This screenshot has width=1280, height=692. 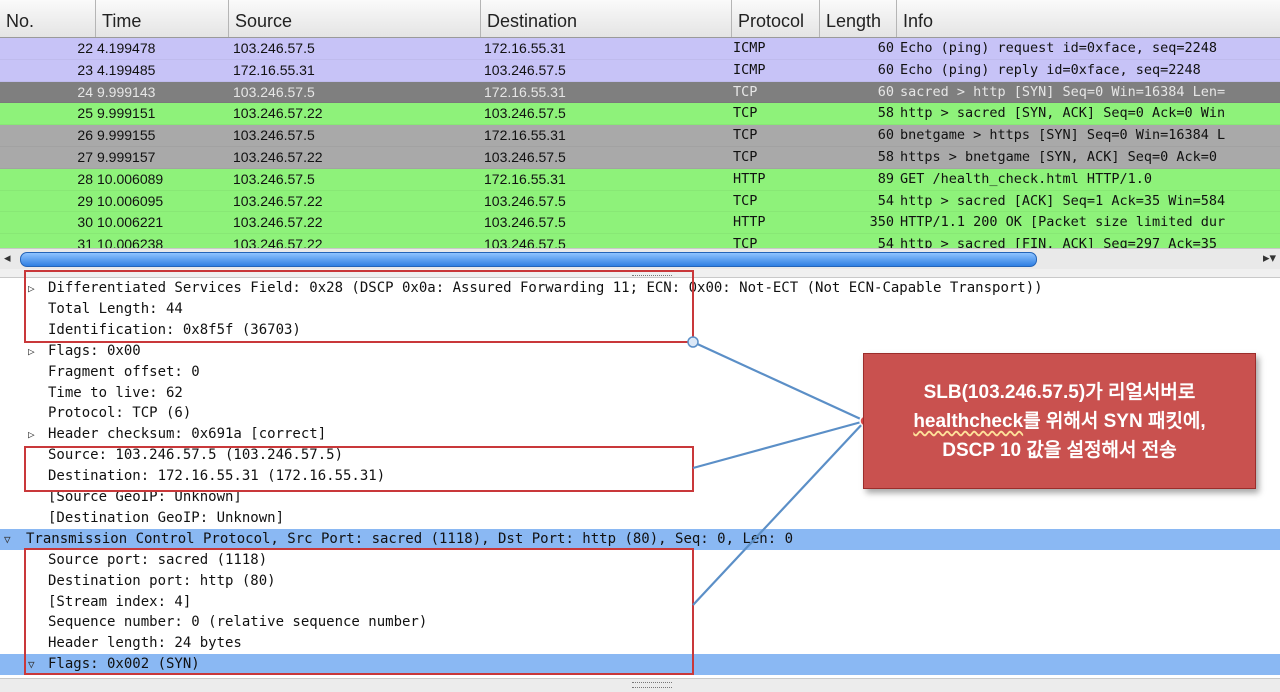 I want to click on callout-line-2-rest: 를 위해서 SYN 패킷에,, so click(x=1114, y=421).